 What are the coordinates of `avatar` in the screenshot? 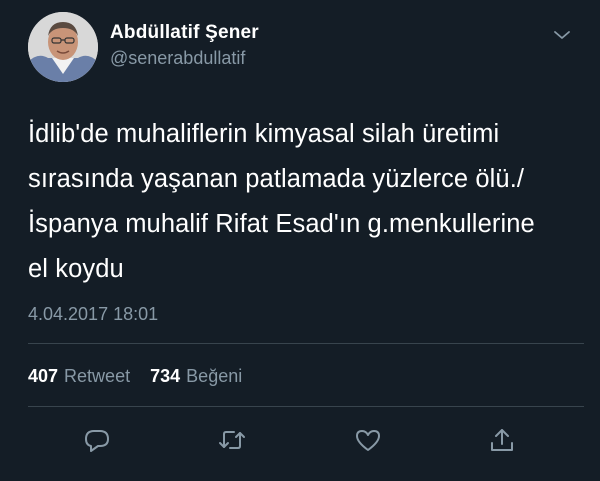 It's located at (63, 47).